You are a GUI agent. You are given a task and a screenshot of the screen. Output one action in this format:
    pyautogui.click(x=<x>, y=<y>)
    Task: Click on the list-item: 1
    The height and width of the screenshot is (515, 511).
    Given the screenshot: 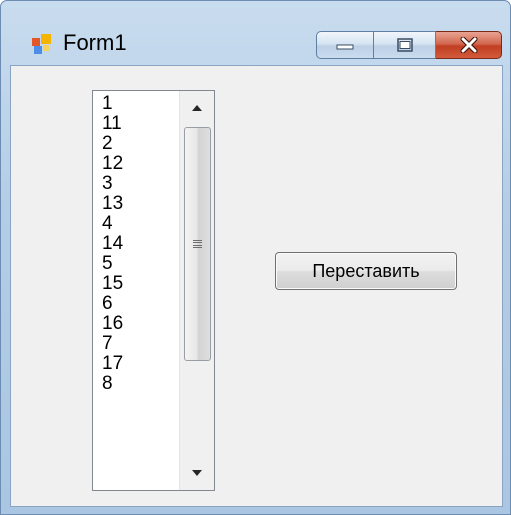 What is the action you would take?
    pyautogui.click(x=137, y=104)
    